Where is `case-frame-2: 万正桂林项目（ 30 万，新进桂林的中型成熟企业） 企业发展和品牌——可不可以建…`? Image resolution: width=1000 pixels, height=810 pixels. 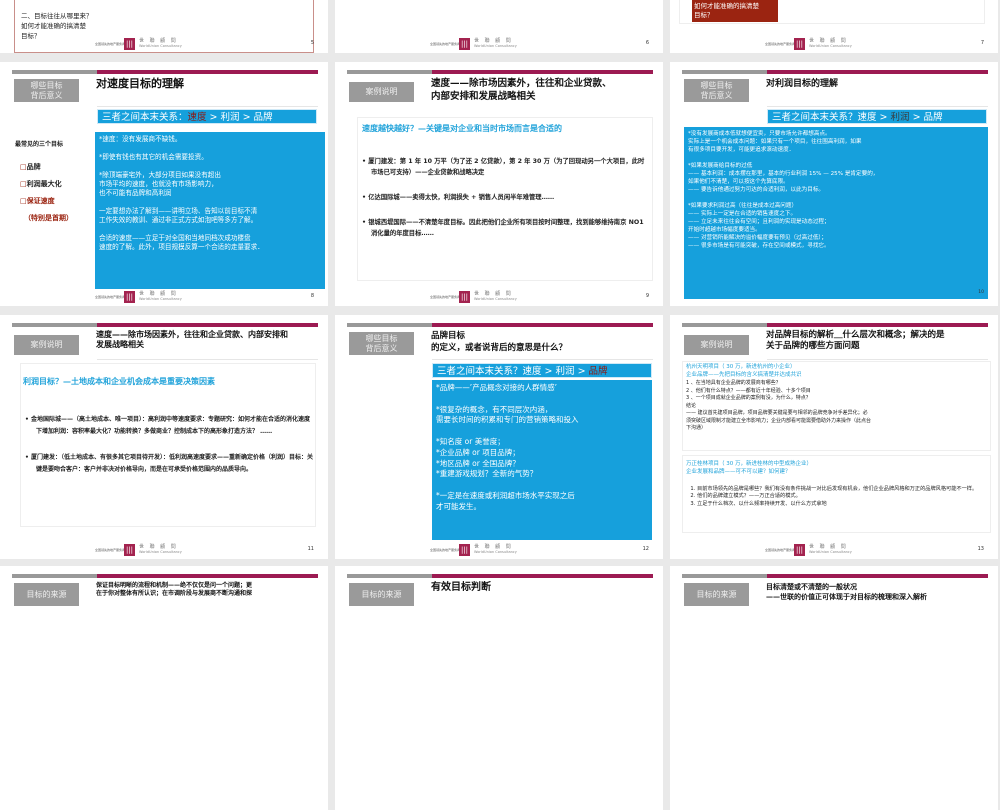 case-frame-2: 万正桂林项目（ 30 万，新进桂林的中型成熟企业） 企业发展和品牌——可不可以建… is located at coordinates (836, 494).